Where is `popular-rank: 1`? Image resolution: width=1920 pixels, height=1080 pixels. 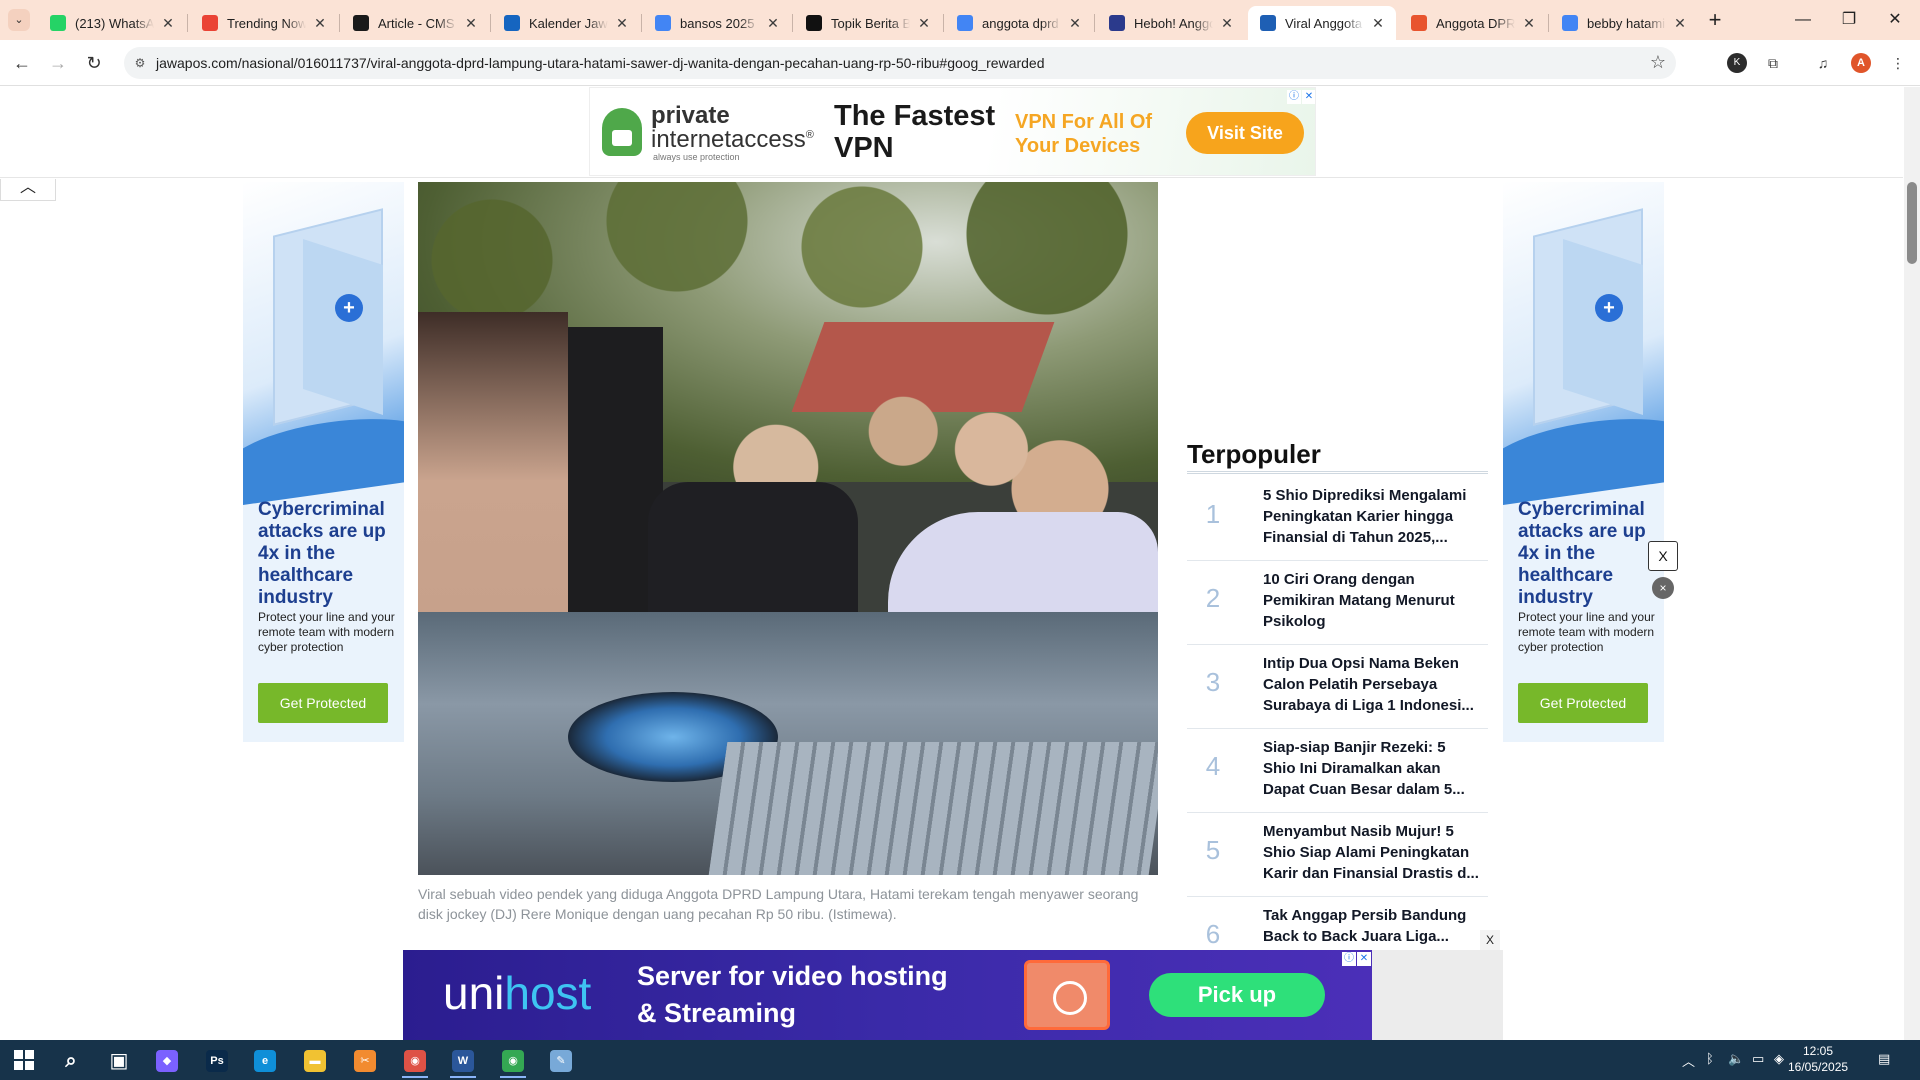
popular-rank: 1 is located at coordinates (1213, 514).